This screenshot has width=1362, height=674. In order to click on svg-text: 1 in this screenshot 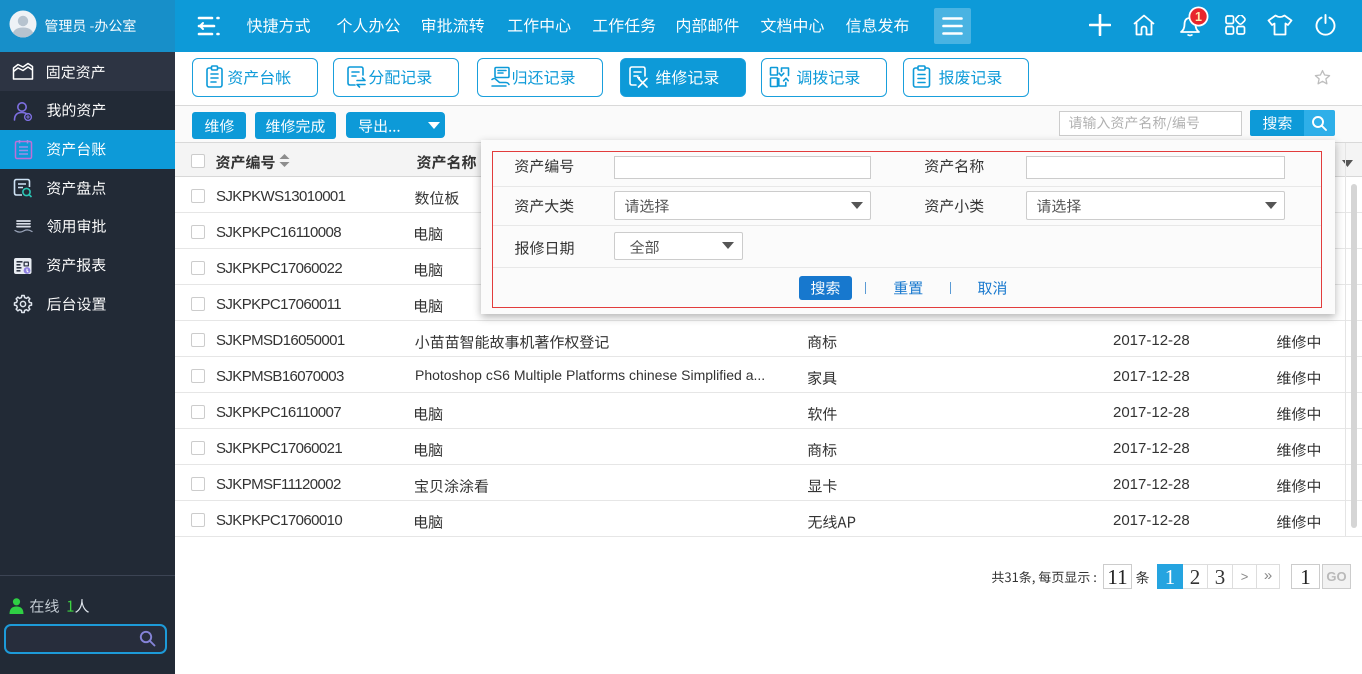, I will do `click(1198, 17)`.